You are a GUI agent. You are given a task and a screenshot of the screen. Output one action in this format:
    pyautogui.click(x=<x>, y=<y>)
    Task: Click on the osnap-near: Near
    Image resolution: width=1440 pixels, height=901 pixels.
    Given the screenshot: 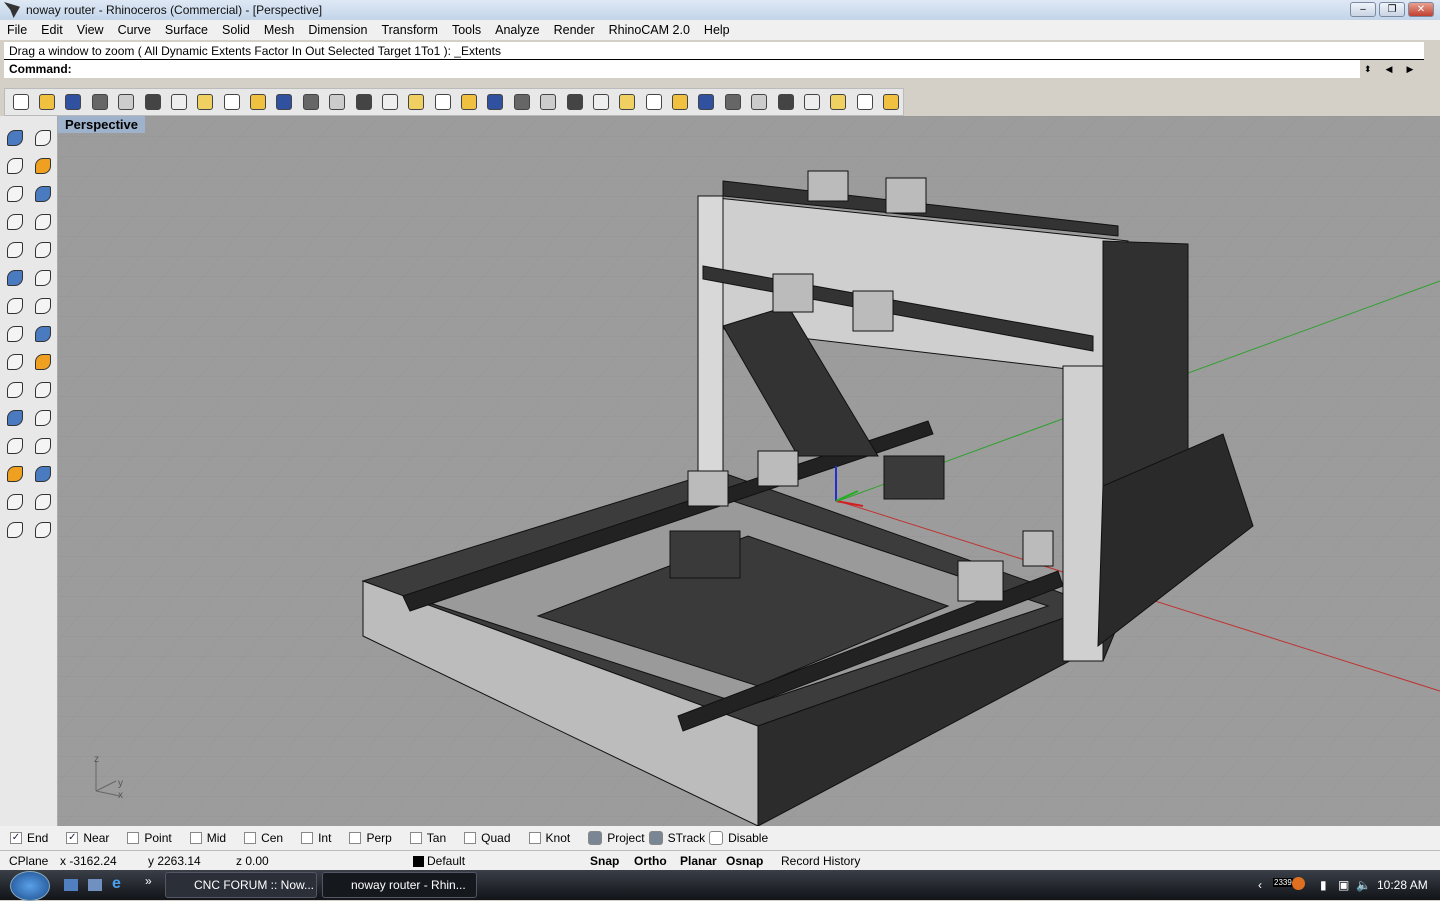 What is the action you would take?
    pyautogui.click(x=87, y=838)
    